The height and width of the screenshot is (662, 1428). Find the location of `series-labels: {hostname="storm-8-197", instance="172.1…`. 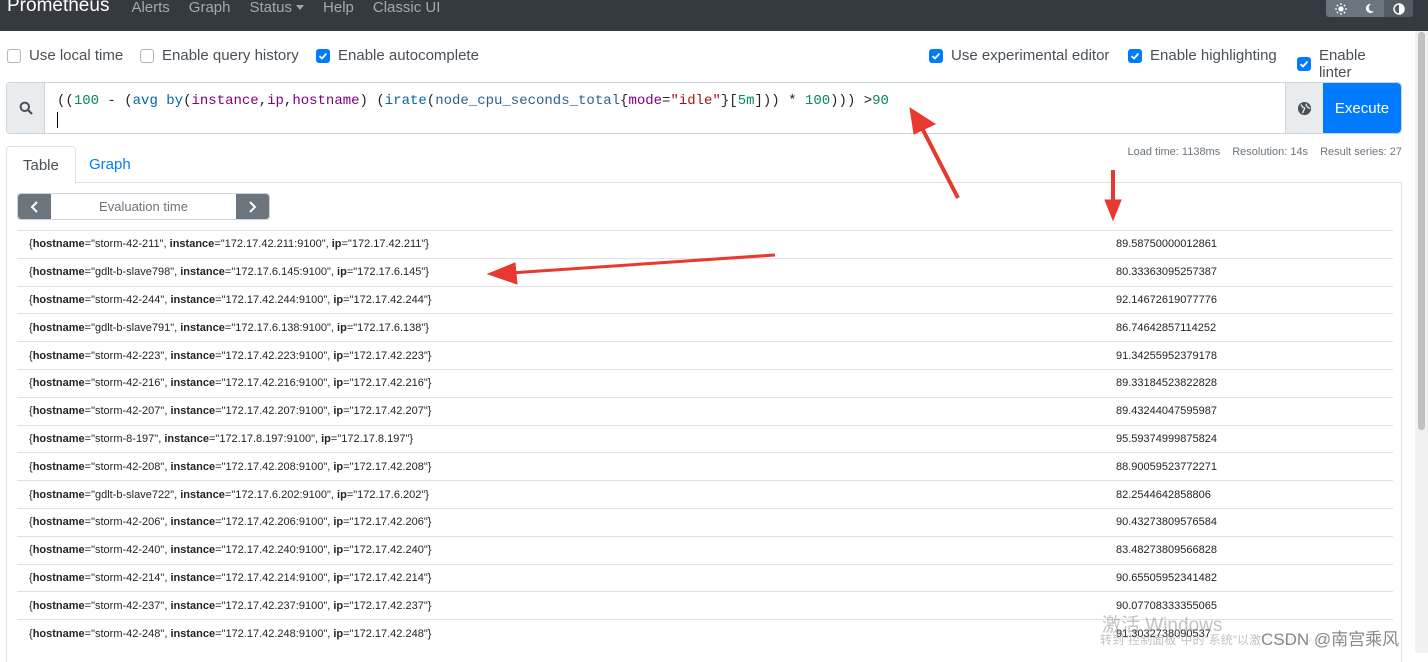

series-labels: {hostname="storm-8-197", instance="172.1… is located at coordinates (221, 438).